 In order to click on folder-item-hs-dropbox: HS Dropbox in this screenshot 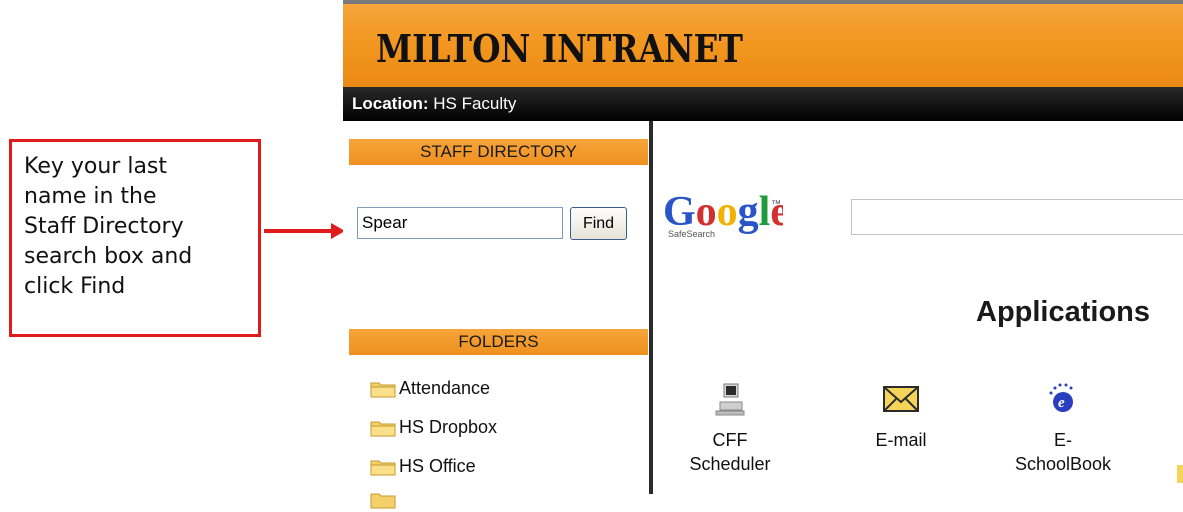, I will do `click(433, 427)`.